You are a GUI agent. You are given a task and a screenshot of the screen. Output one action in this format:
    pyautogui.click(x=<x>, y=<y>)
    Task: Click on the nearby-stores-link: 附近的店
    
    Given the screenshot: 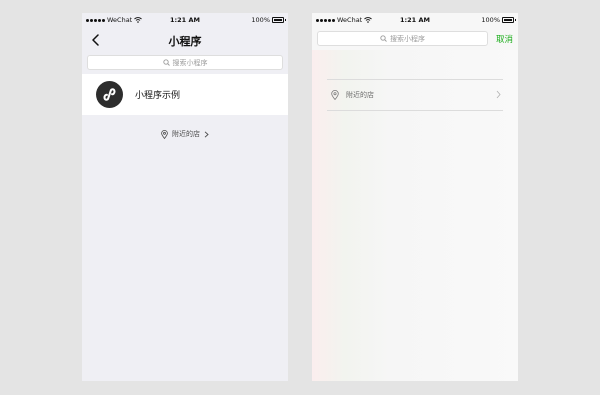 What is the action you would take?
    pyautogui.click(x=185, y=134)
    